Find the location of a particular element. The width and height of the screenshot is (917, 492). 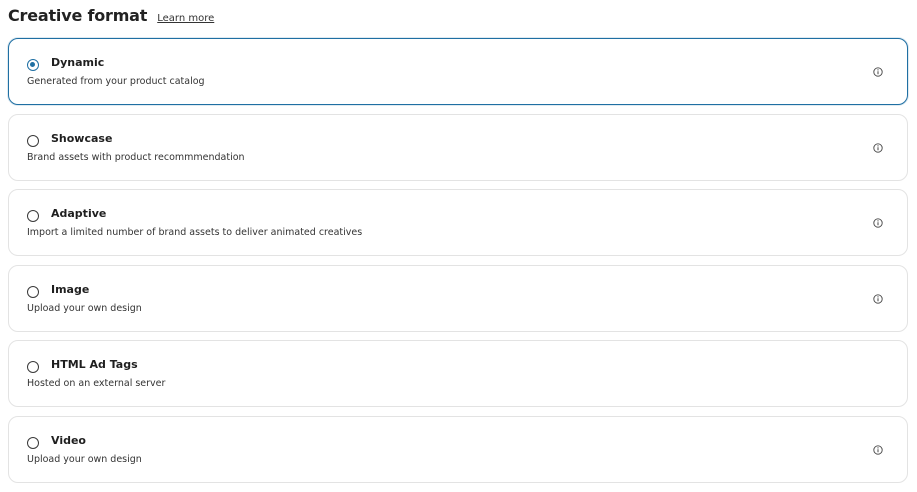

option-title: Video is located at coordinates (68, 440).